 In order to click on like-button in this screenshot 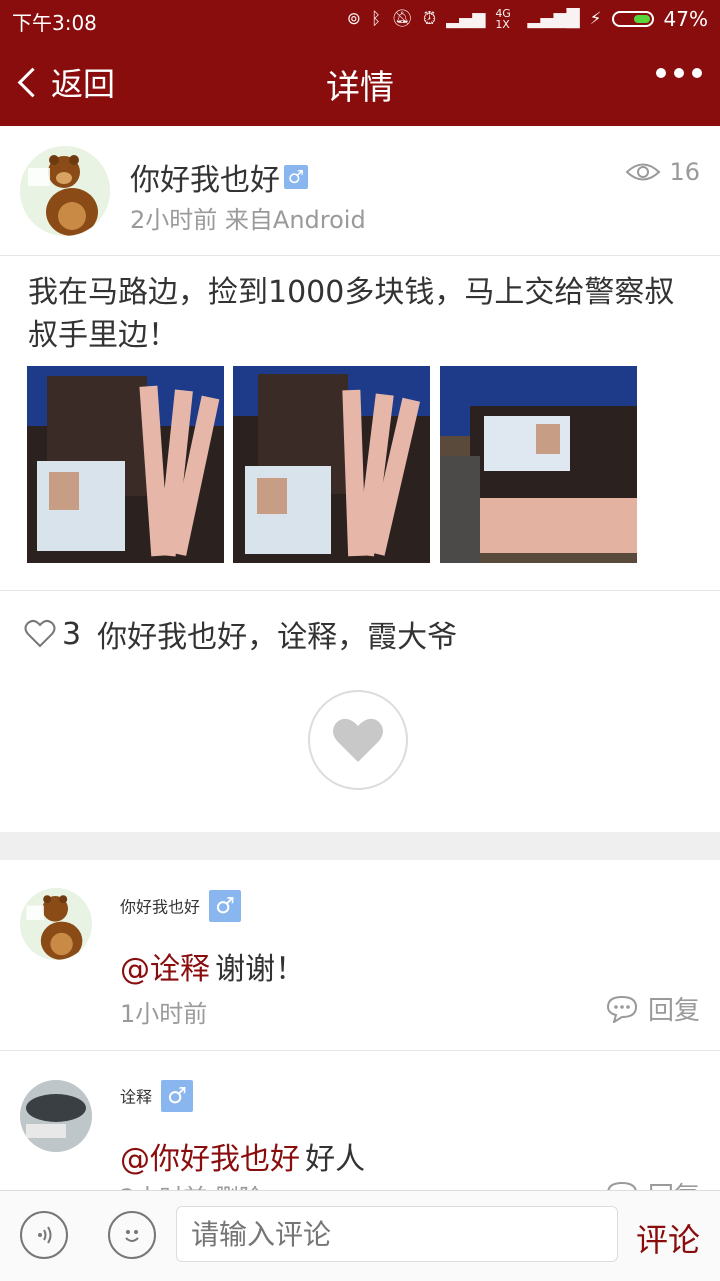, I will do `click(358, 740)`.